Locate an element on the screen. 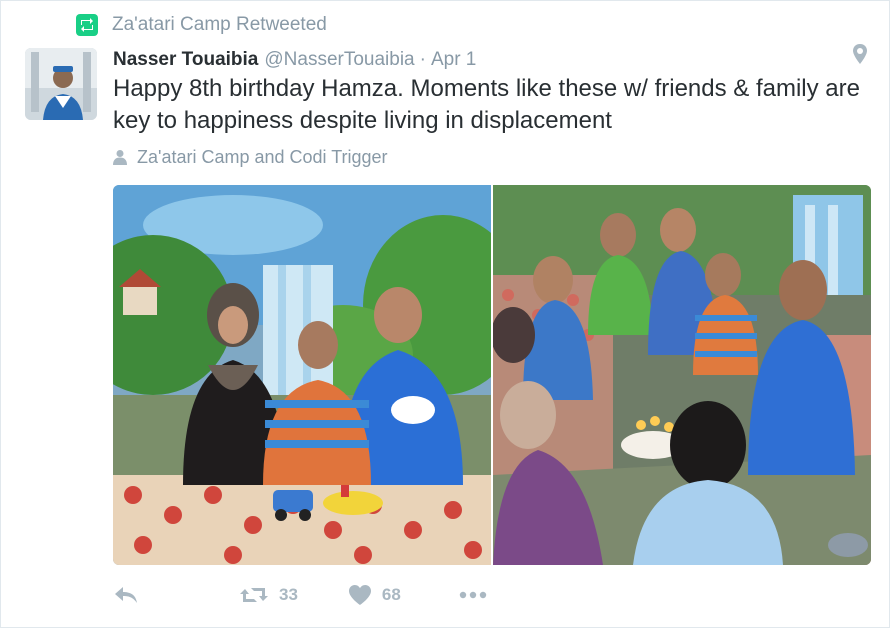  retweet-context-label: Za'atari Camp Retweeted is located at coordinates (219, 24).